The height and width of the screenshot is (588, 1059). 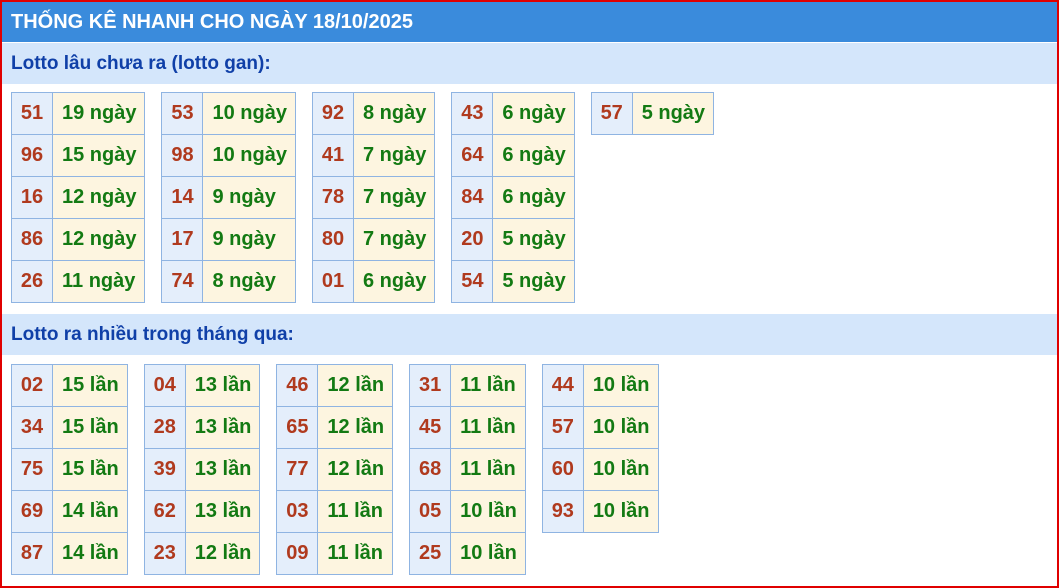 I want to click on lotto-number: 16, so click(x=32, y=197).